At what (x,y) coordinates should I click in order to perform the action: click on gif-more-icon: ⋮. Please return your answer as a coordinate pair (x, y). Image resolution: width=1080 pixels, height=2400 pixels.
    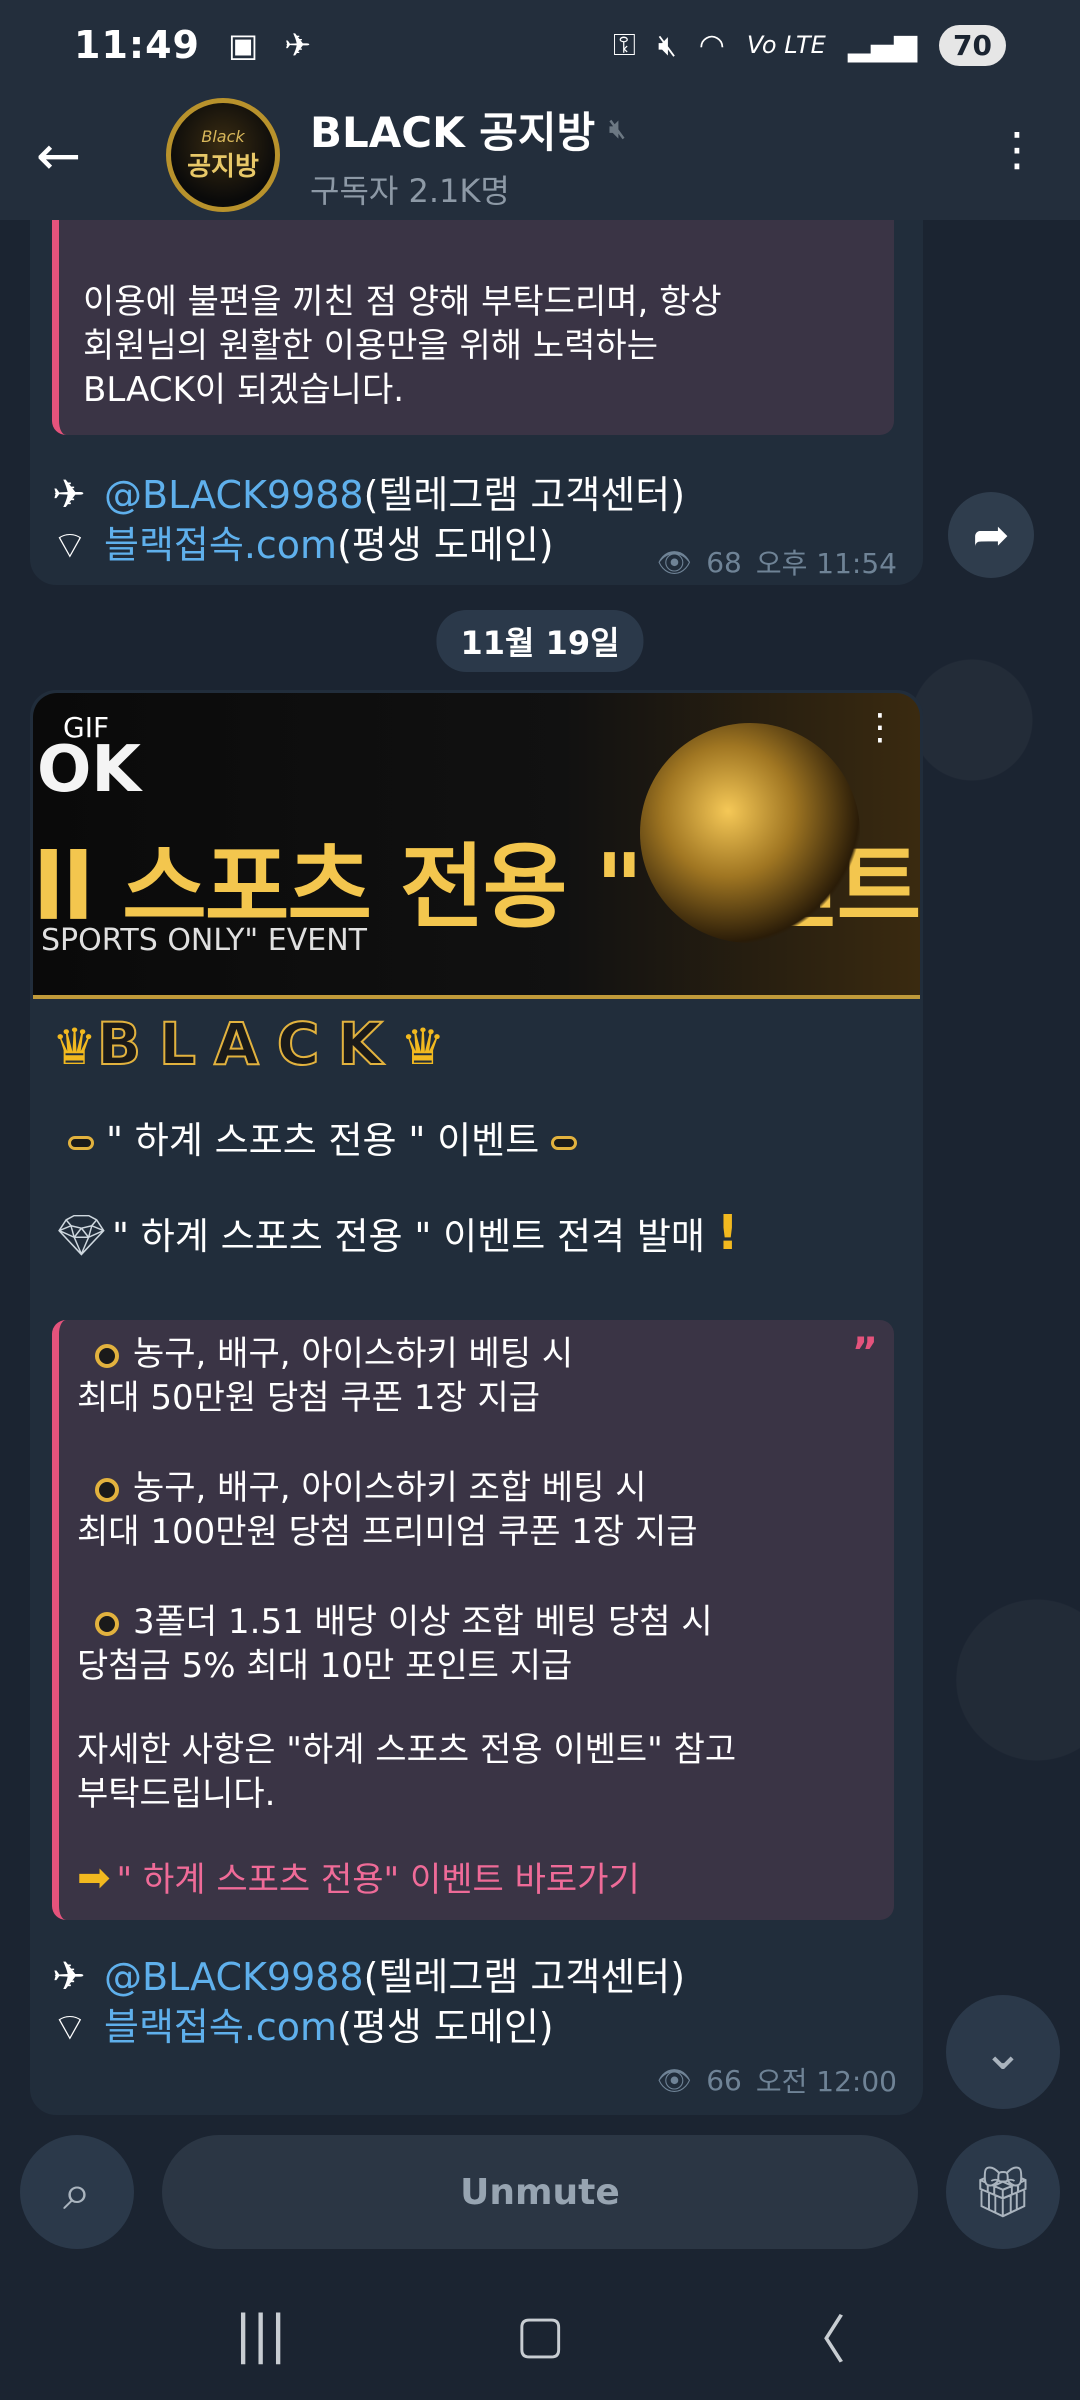
    Looking at the image, I should click on (880, 727).